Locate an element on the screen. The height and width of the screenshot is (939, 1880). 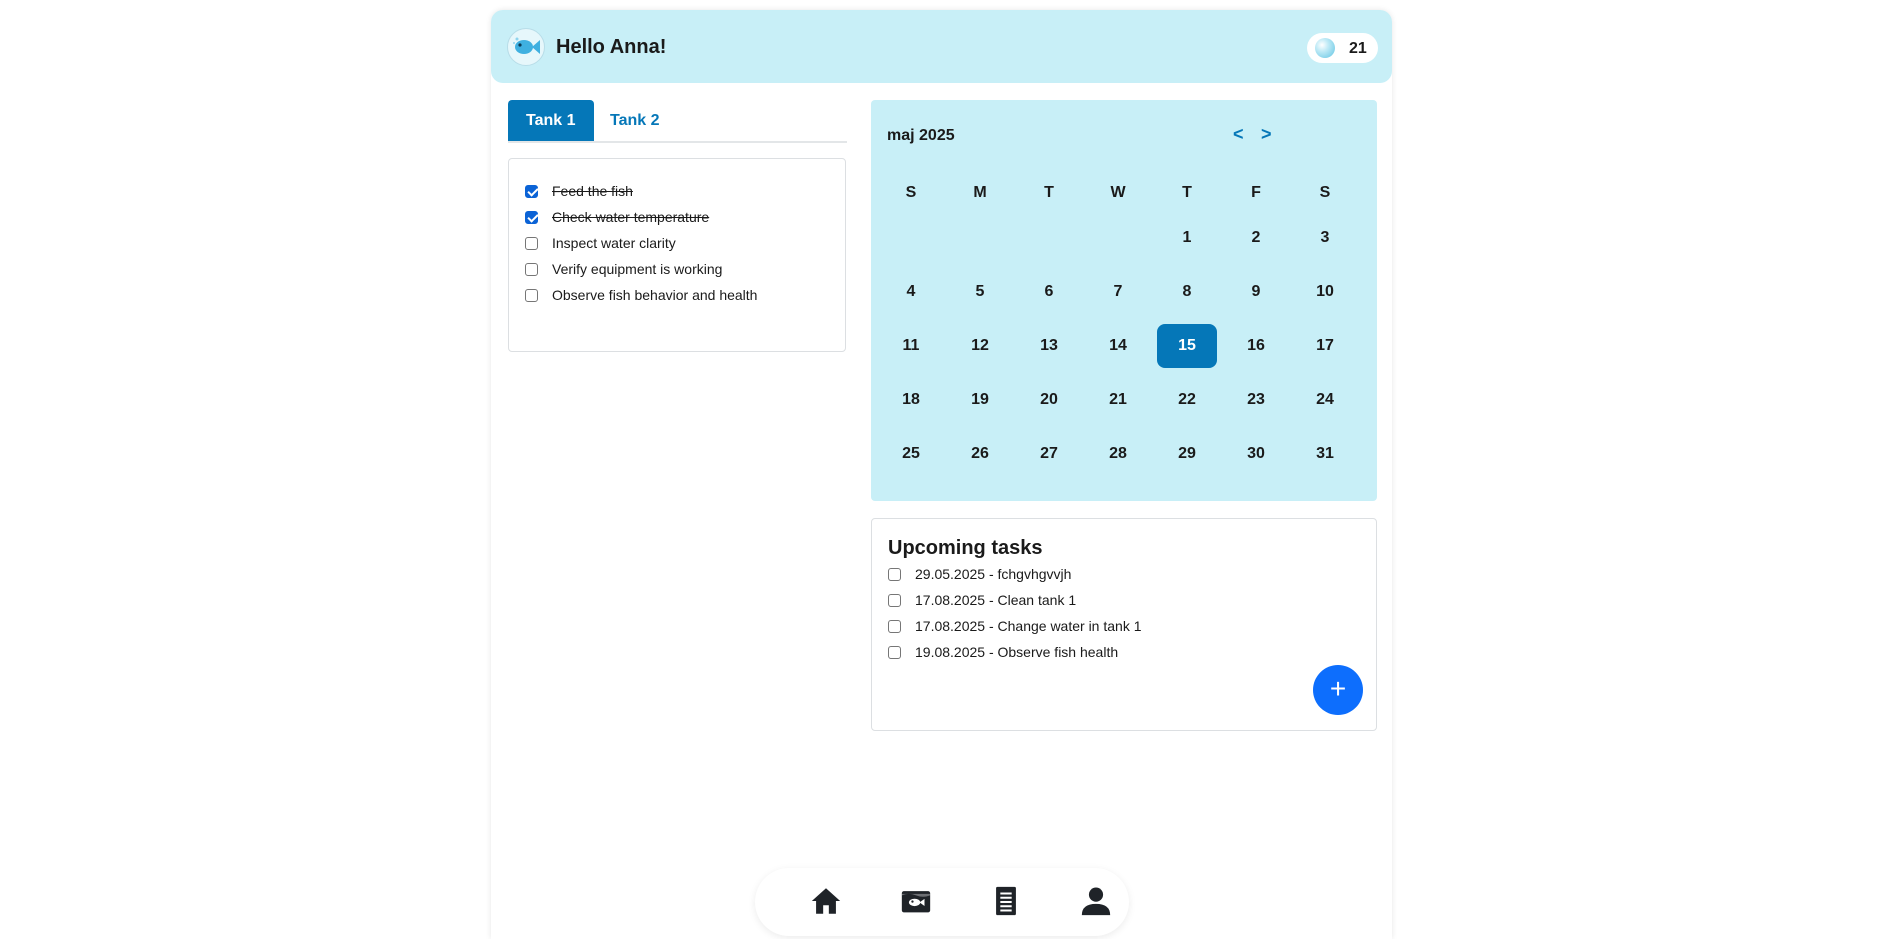
fish-logo-icon is located at coordinates (526, 47).